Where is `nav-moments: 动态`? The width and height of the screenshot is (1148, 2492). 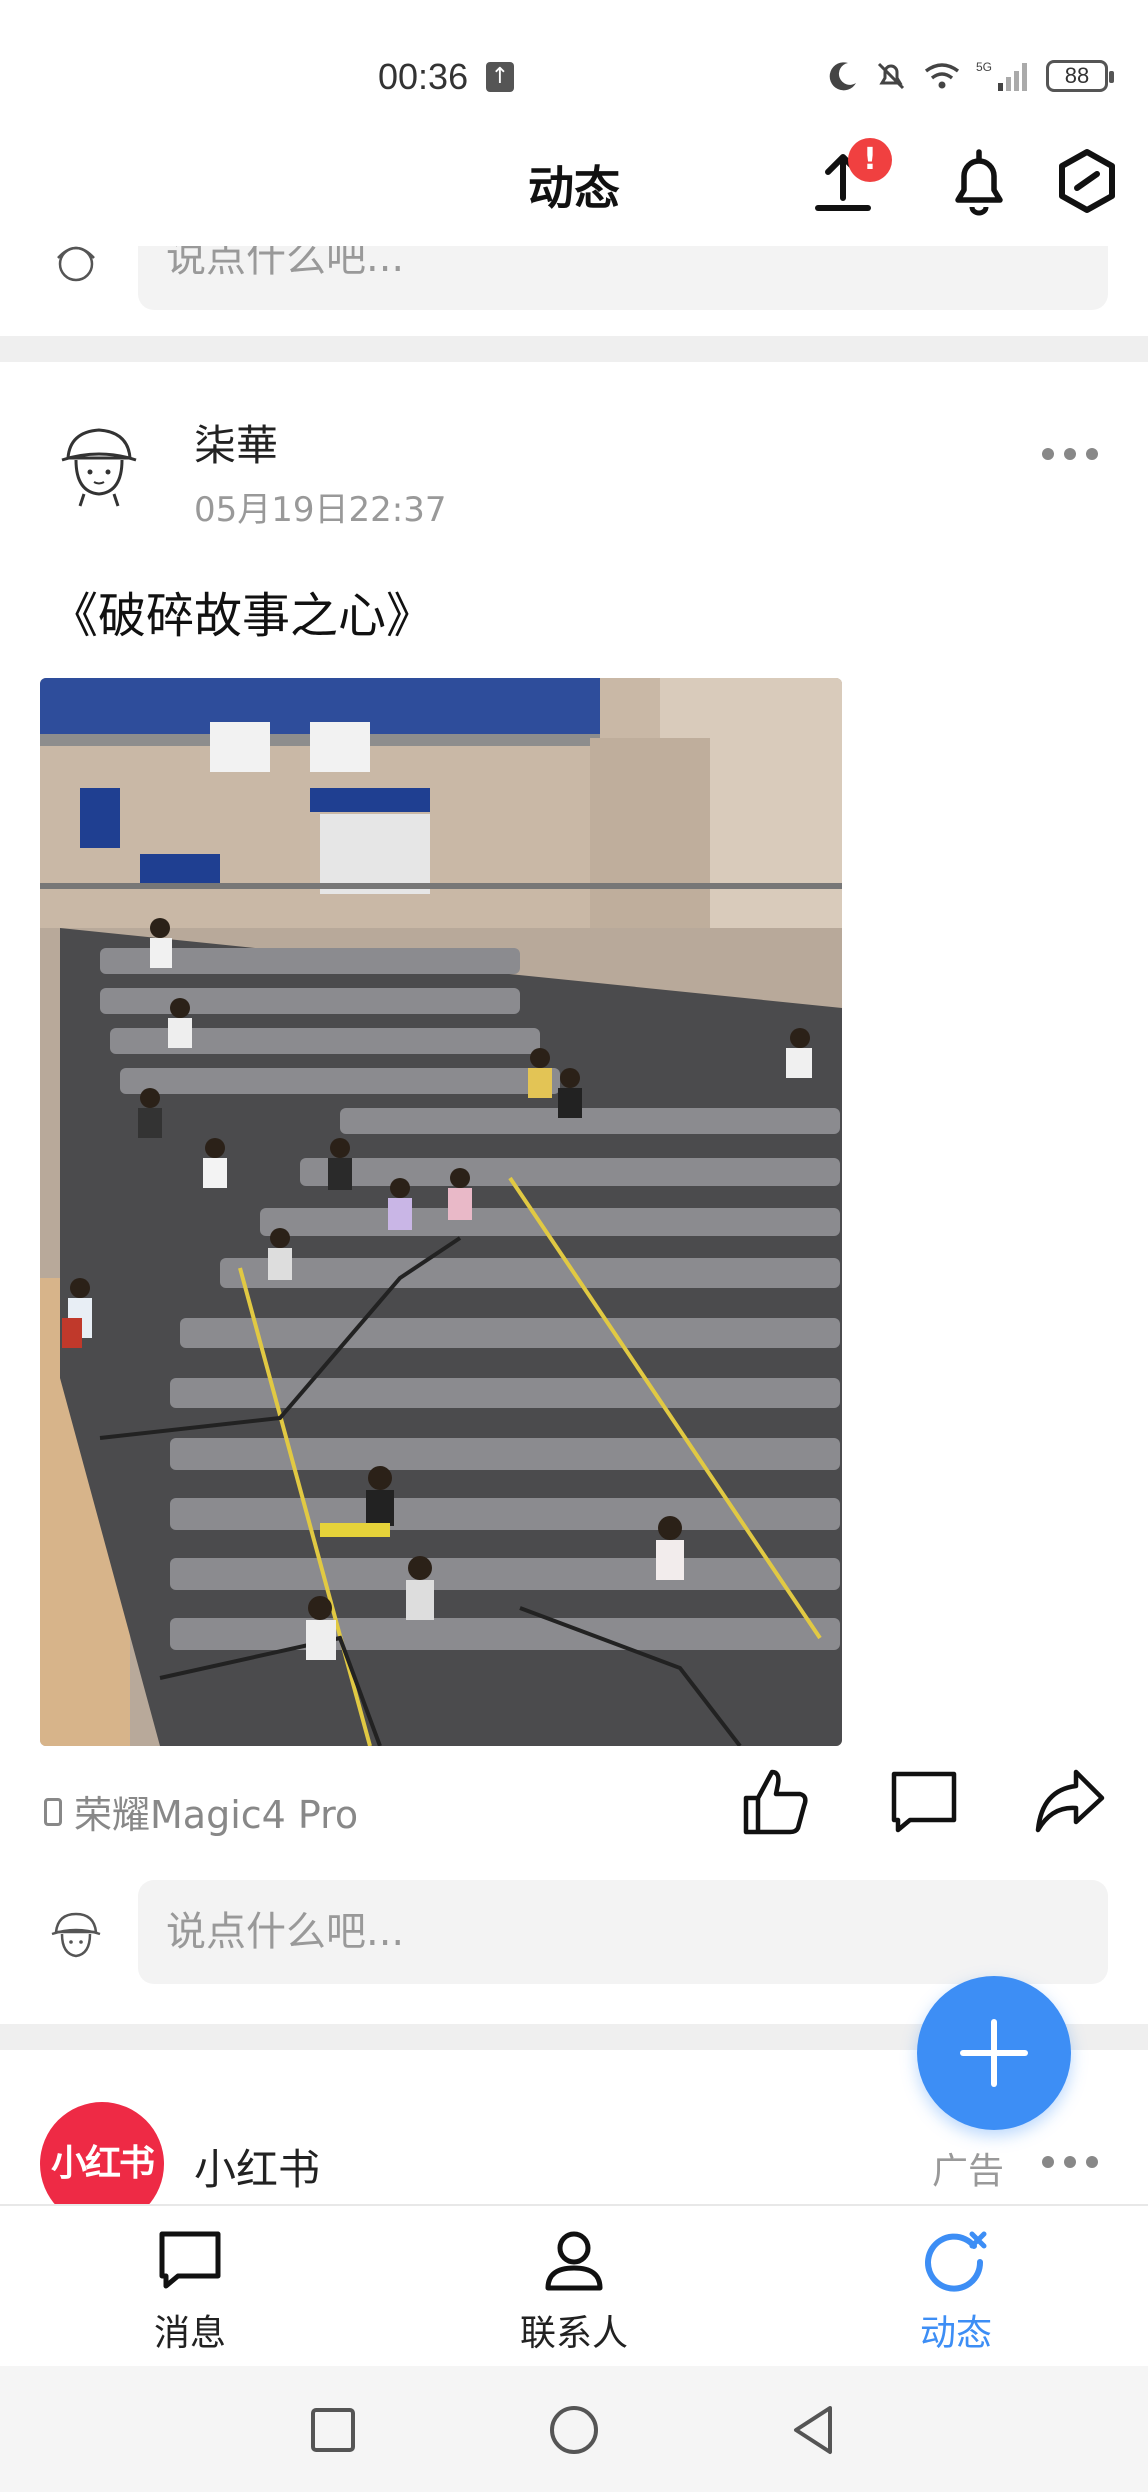
nav-moments: 动态 is located at coordinates (956, 2291).